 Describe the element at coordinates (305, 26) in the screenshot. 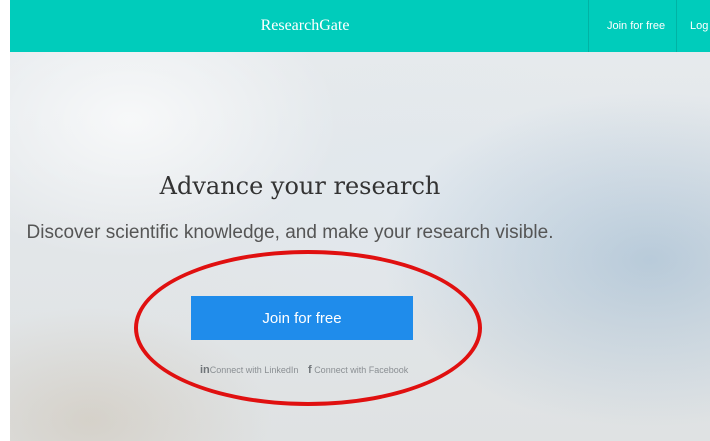

I see `brand-logo: ResearchGate` at that location.